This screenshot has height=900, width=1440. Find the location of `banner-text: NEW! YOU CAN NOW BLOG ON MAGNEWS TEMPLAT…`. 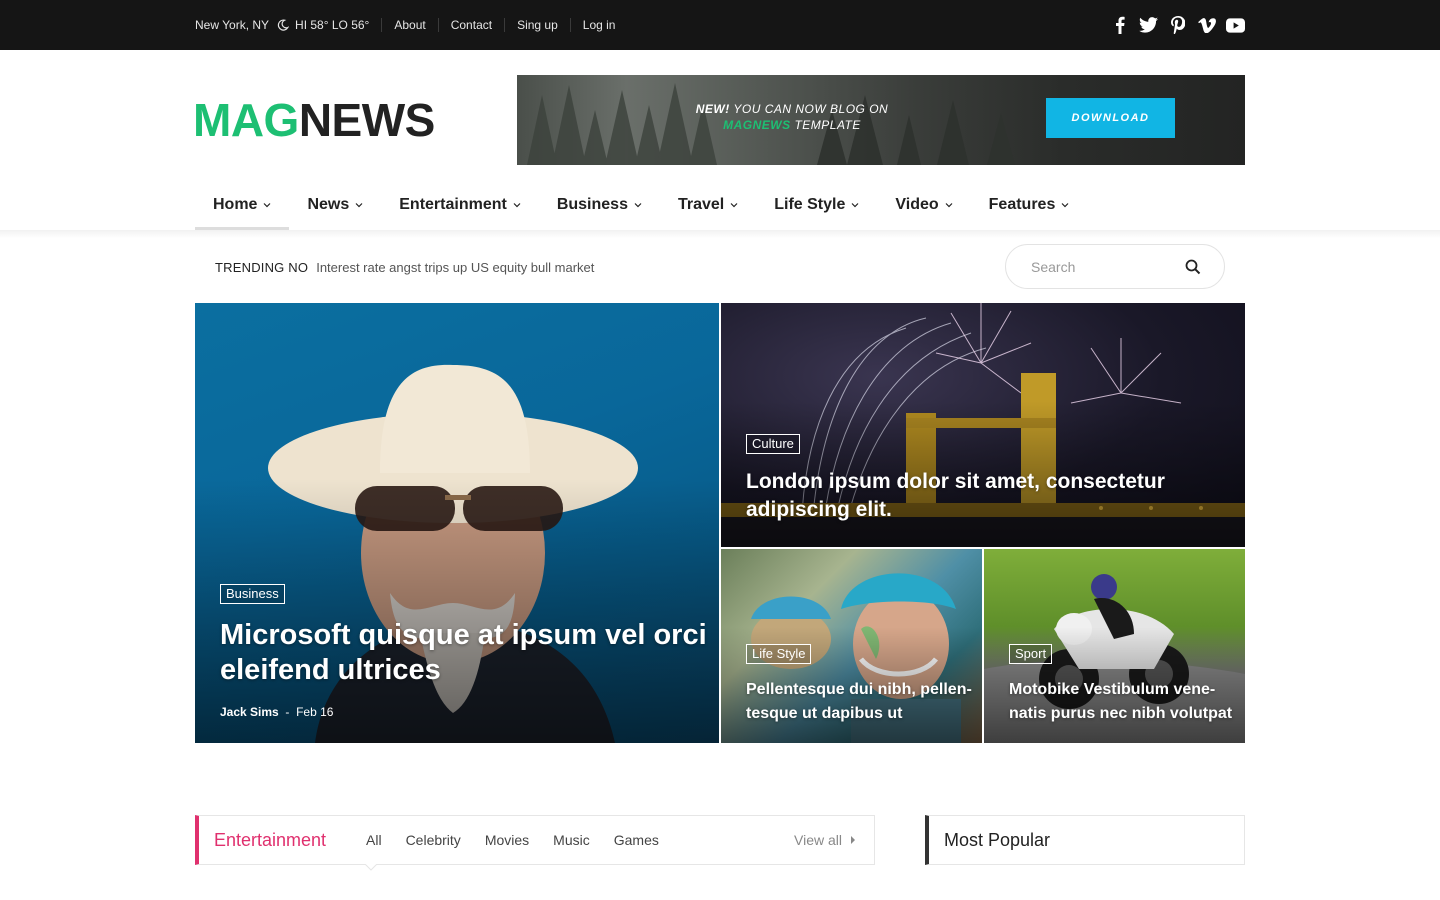

banner-text: NEW! YOU CAN NOW BLOG ON MAGNEWS TEMPLAT… is located at coordinates (792, 117).